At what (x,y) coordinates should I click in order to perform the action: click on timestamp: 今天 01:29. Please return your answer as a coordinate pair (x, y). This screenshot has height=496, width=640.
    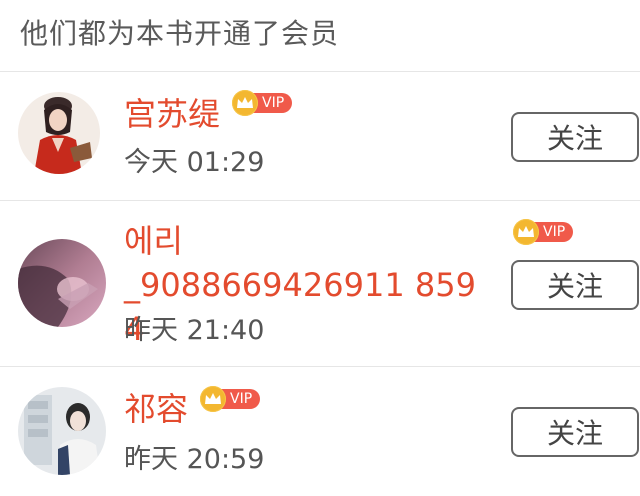
    Looking at the image, I should click on (194, 162).